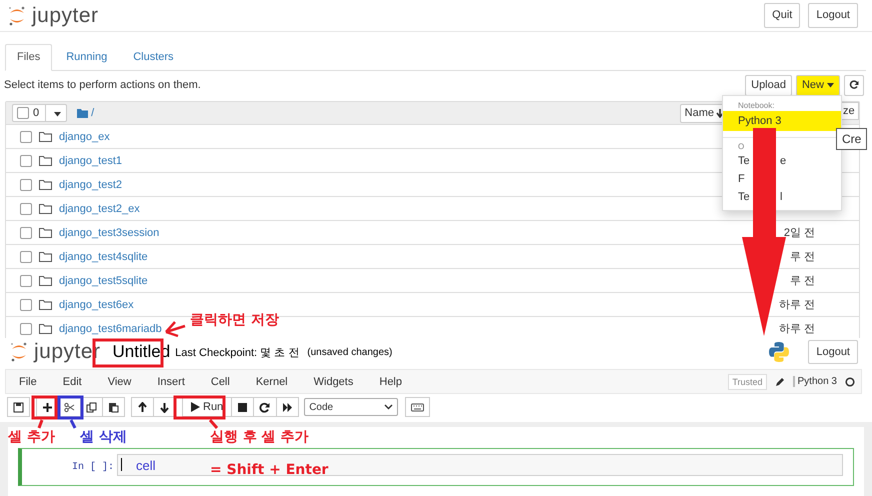 Image resolution: width=872 pixels, height=496 pixels. What do you see at coordinates (28, 57) in the screenshot?
I see `tab: Files` at bounding box center [28, 57].